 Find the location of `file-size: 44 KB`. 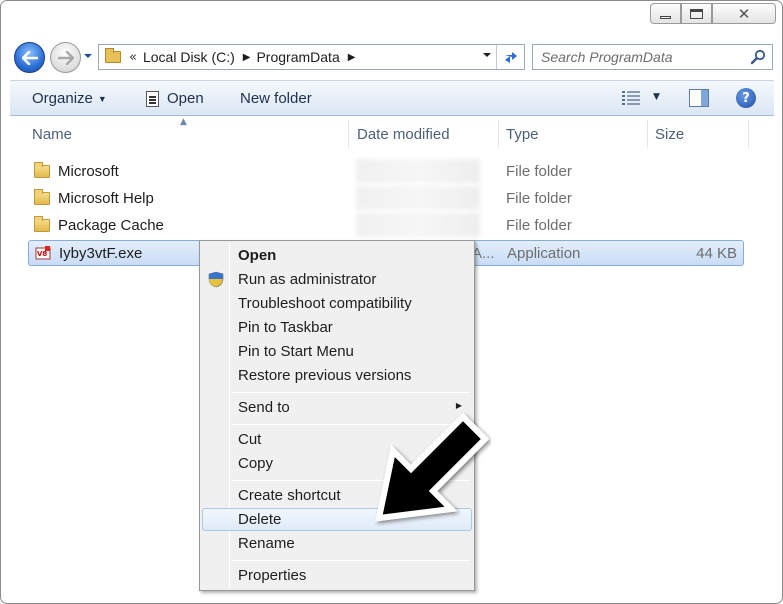

file-size: 44 KB is located at coordinates (716, 253).